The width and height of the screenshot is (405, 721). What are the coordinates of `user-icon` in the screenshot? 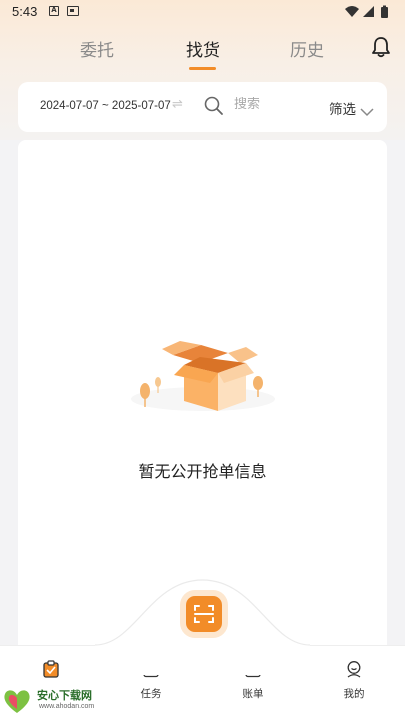 It's located at (354, 671).